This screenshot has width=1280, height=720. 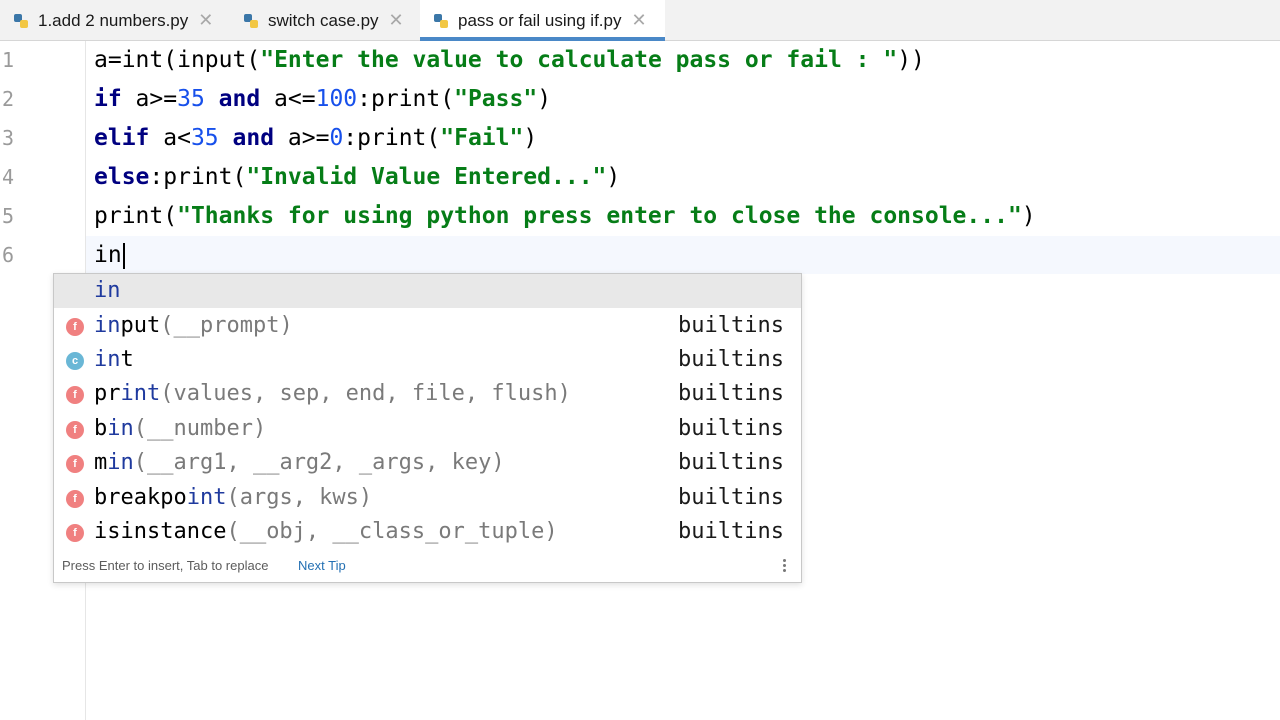 What do you see at coordinates (785, 566) in the screenshot?
I see `more-options-icon` at bounding box center [785, 566].